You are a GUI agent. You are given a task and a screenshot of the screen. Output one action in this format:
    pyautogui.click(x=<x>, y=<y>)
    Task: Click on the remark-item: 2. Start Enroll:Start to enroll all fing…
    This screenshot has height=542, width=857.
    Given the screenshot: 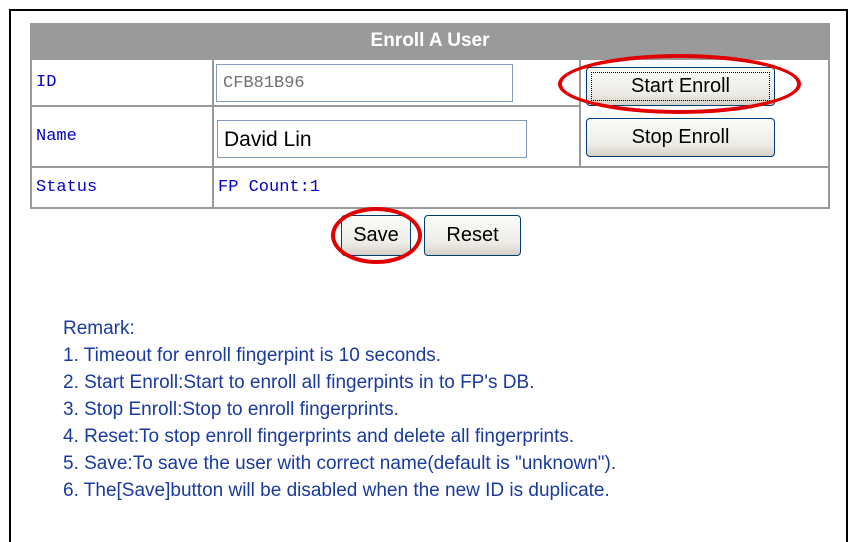 What is the action you would take?
    pyautogui.click(x=299, y=382)
    